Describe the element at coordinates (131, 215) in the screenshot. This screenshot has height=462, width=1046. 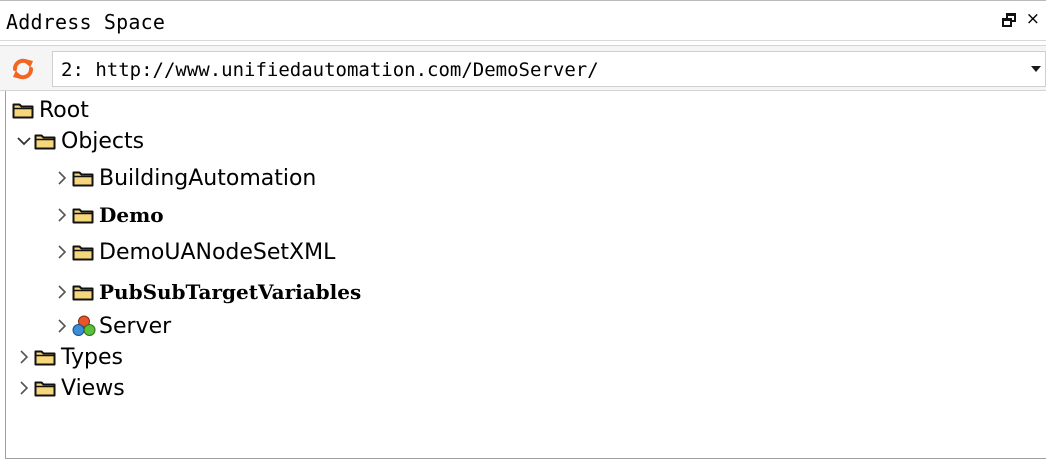
I see `tree-node-label: Demo` at that location.